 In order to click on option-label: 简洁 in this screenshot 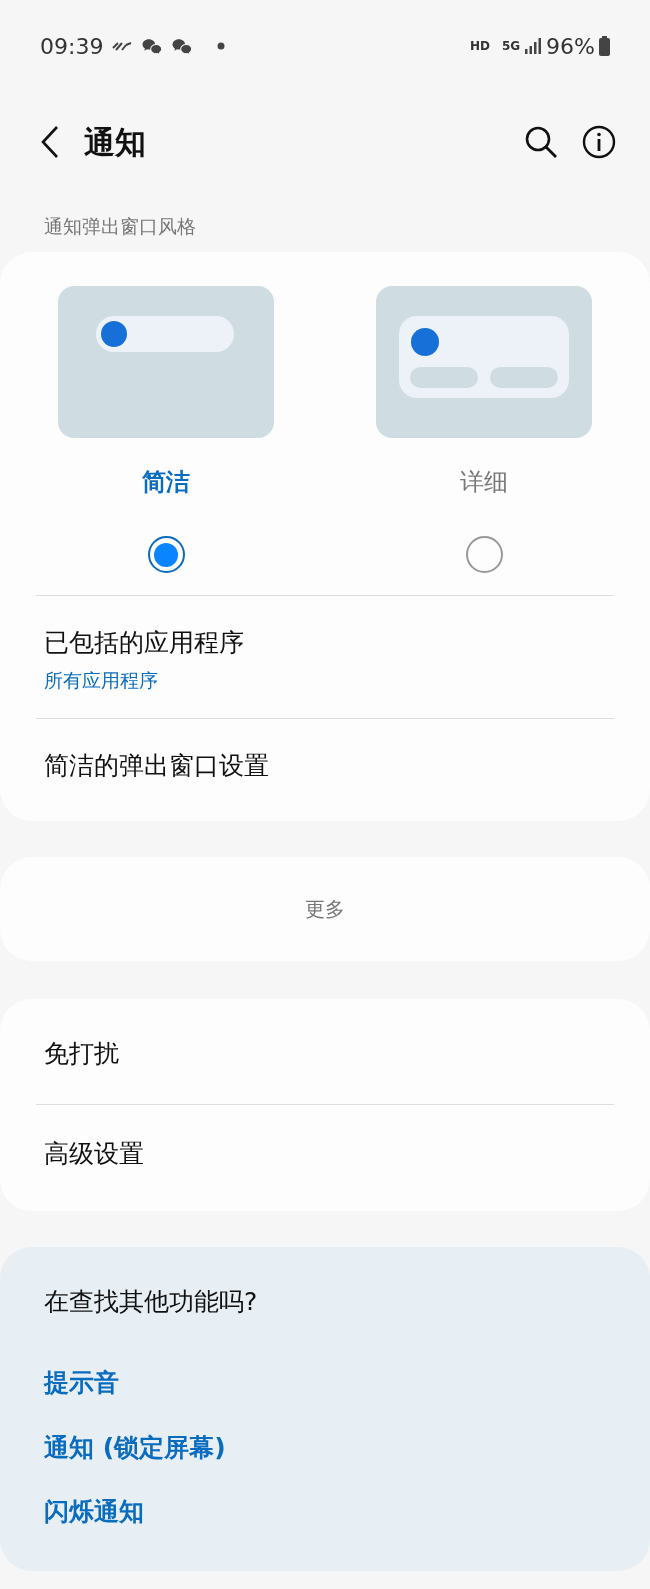, I will do `click(166, 482)`.